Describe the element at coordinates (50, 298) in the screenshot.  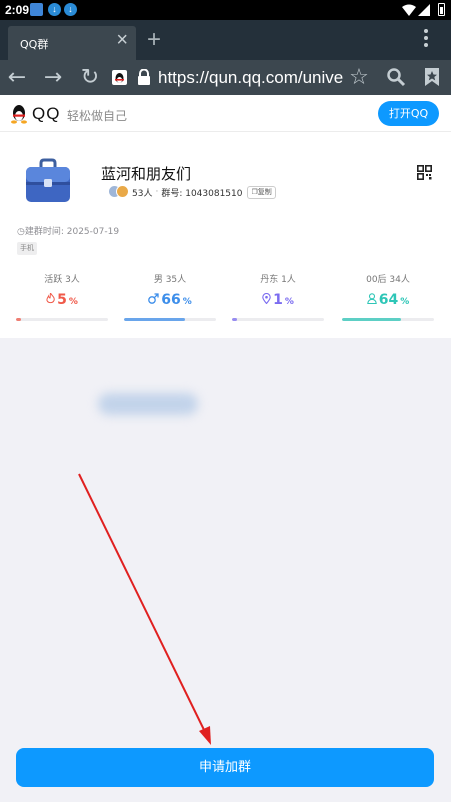
I see `flame-icon` at that location.